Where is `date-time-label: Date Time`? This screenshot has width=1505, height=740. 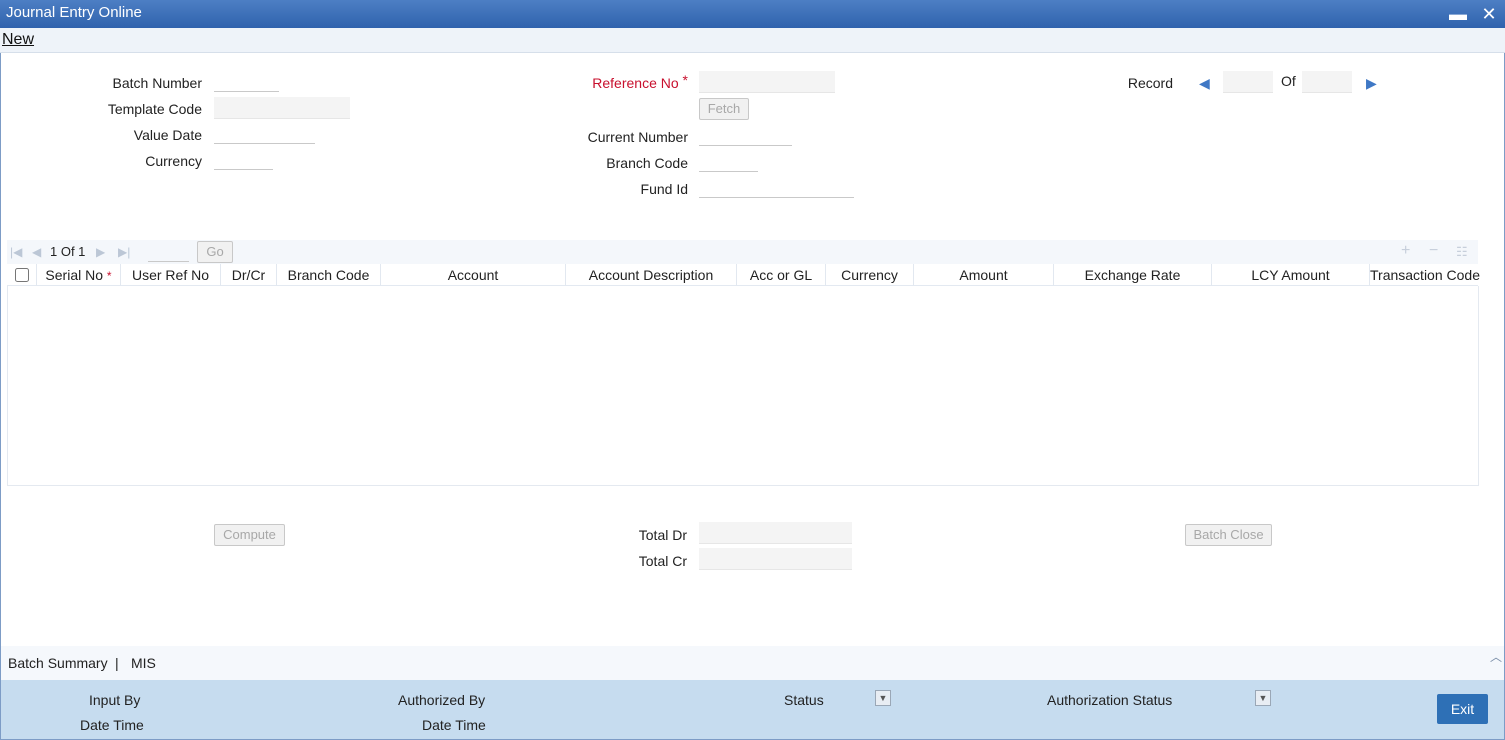 date-time-label: Date Time is located at coordinates (112, 725).